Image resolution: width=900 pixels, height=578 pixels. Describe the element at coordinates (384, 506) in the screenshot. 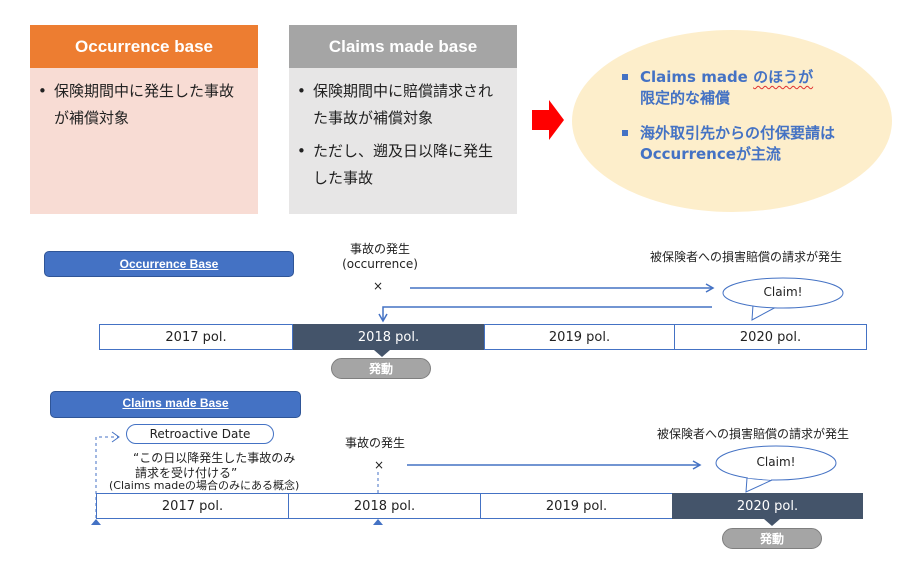

I see `policy-segment-2018: 2018 pol.` at that location.